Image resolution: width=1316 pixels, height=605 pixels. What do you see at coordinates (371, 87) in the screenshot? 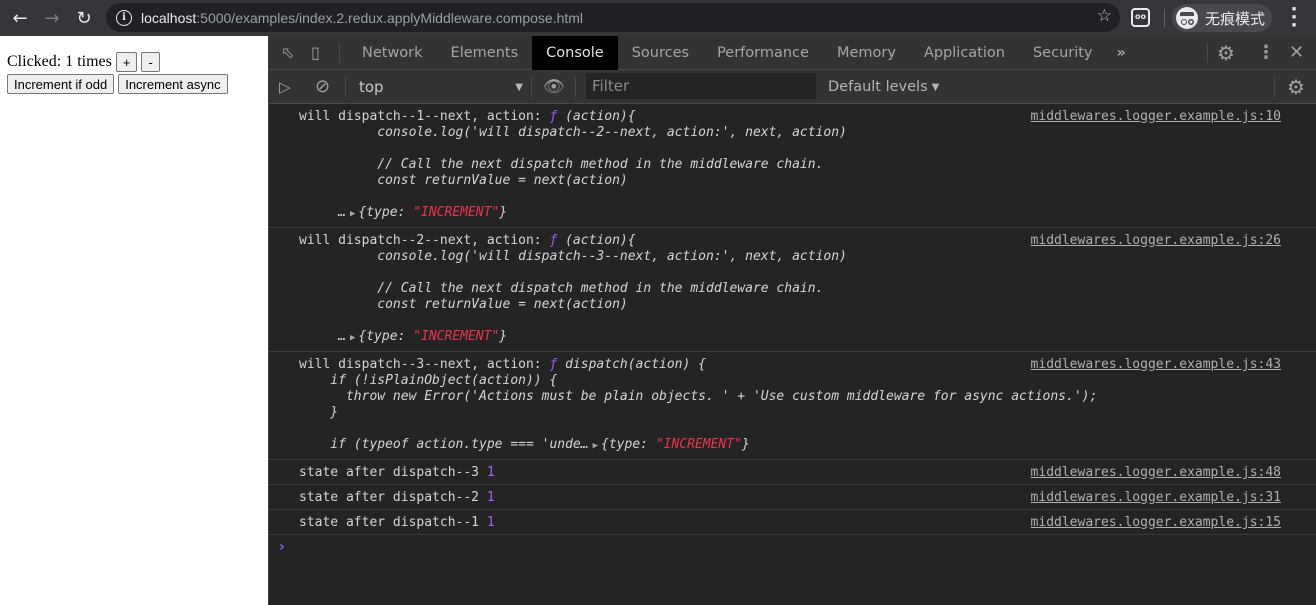
I see `context-value: top` at bounding box center [371, 87].